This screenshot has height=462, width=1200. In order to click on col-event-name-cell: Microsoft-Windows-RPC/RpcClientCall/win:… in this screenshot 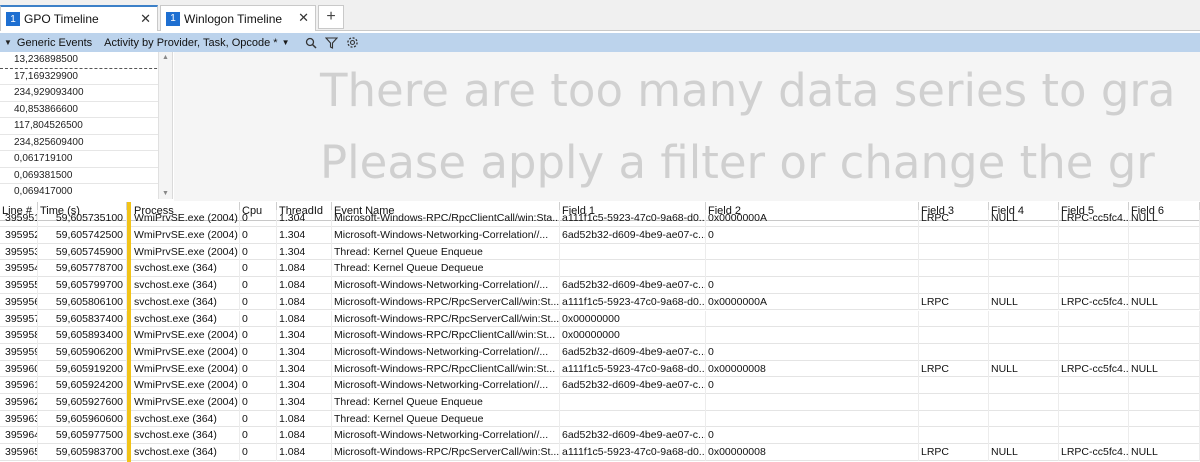, I will do `click(446, 369)`.